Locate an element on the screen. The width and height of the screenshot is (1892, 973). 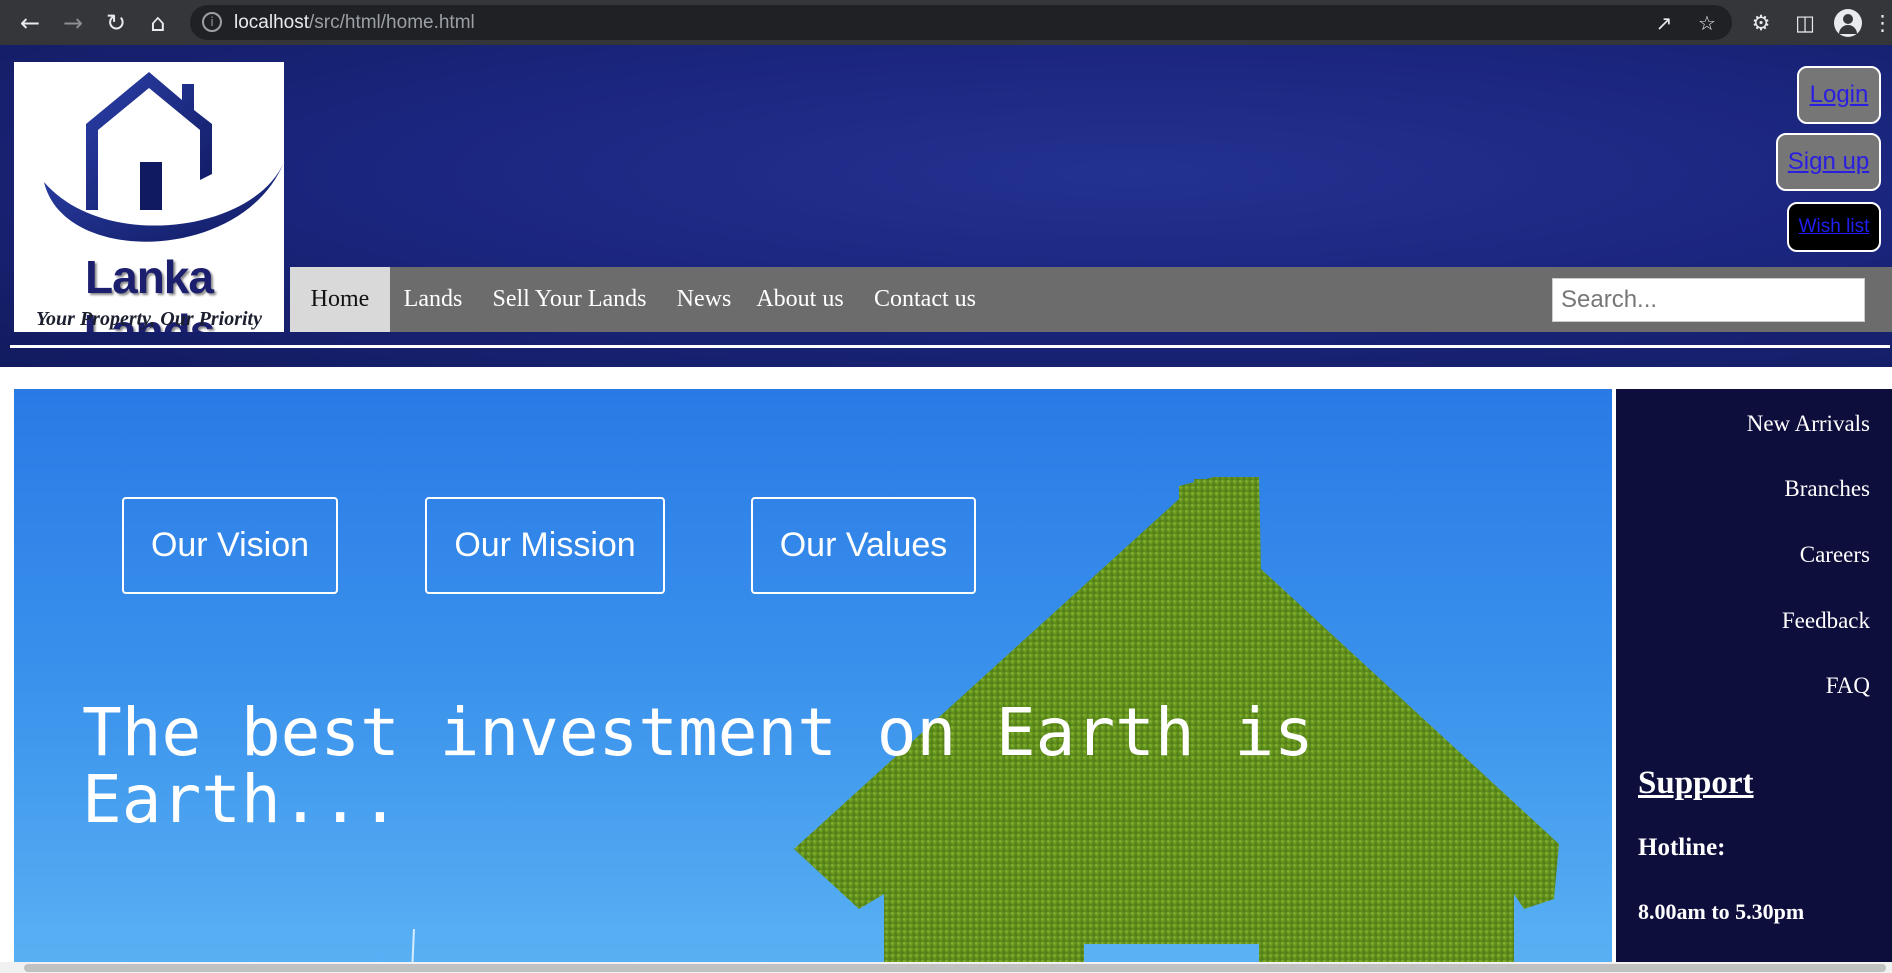
signup-link: Sign up is located at coordinates (1828, 161).